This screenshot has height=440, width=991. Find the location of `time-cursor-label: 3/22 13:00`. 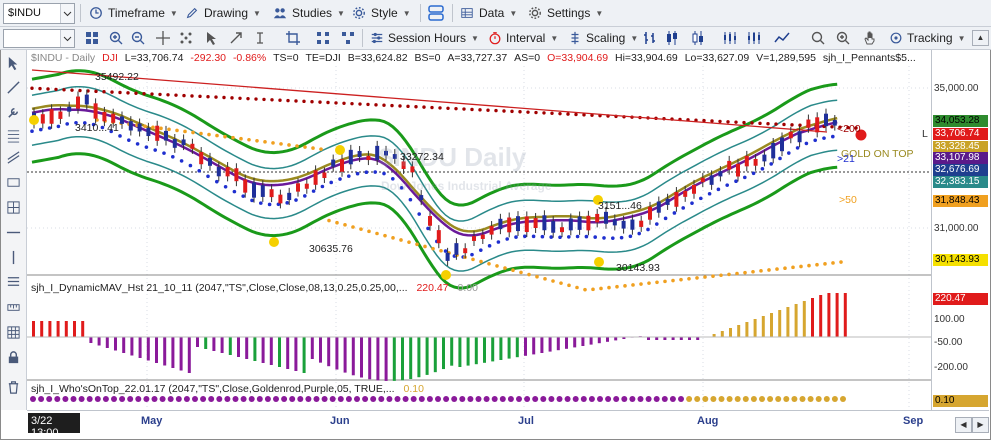

time-cursor-label: 3/22 13:00 is located at coordinates (54, 426).